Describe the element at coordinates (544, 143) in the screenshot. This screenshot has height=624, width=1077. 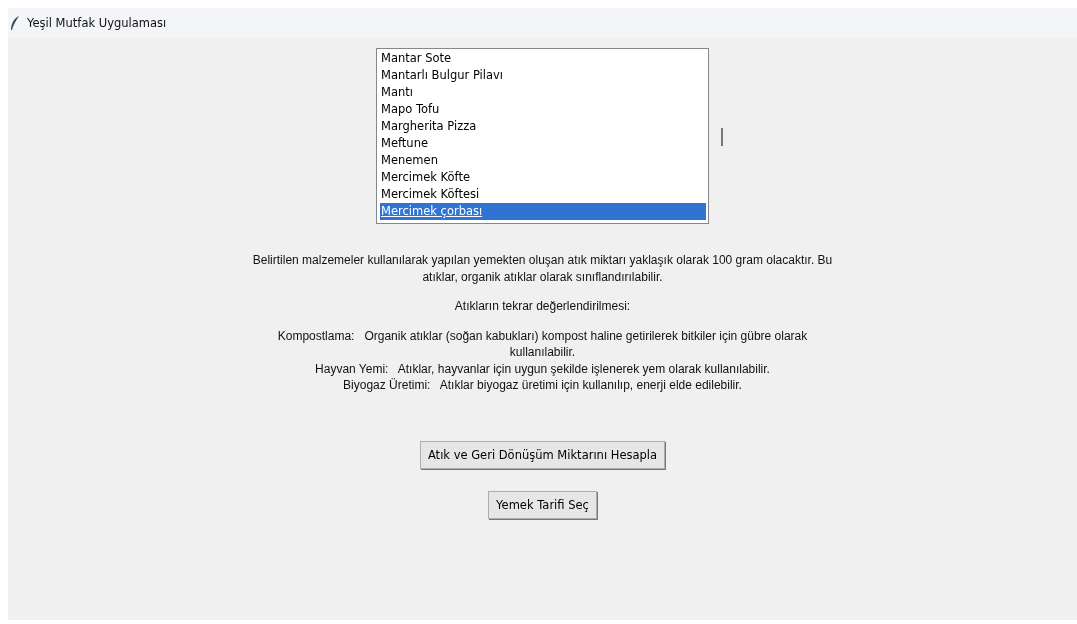
I see `recipe-list-item: Meftune` at that location.